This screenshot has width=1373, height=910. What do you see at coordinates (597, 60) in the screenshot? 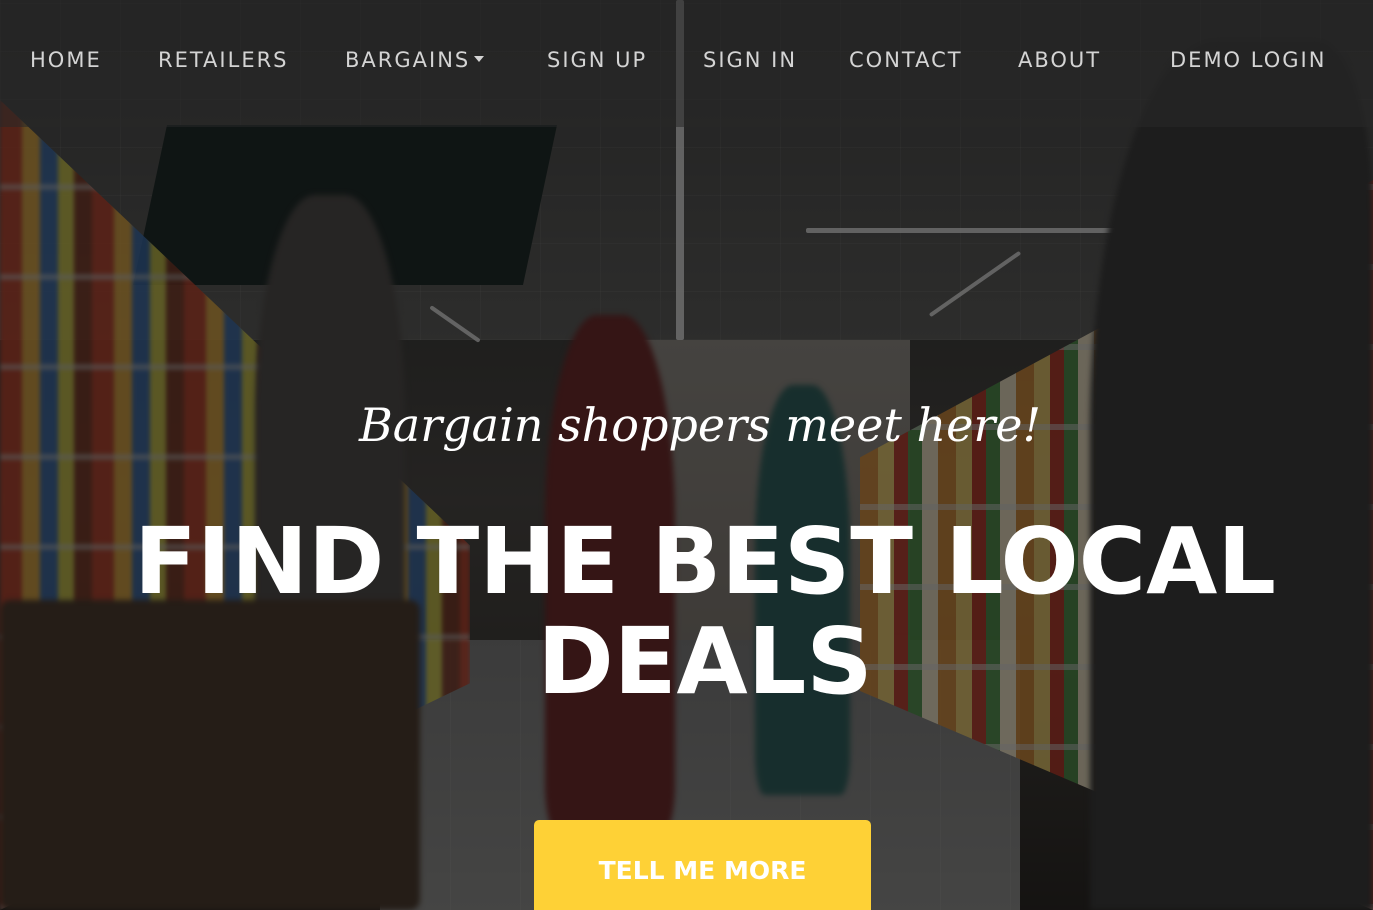
I see `nav-sign-up-link: SIGN UP` at bounding box center [597, 60].